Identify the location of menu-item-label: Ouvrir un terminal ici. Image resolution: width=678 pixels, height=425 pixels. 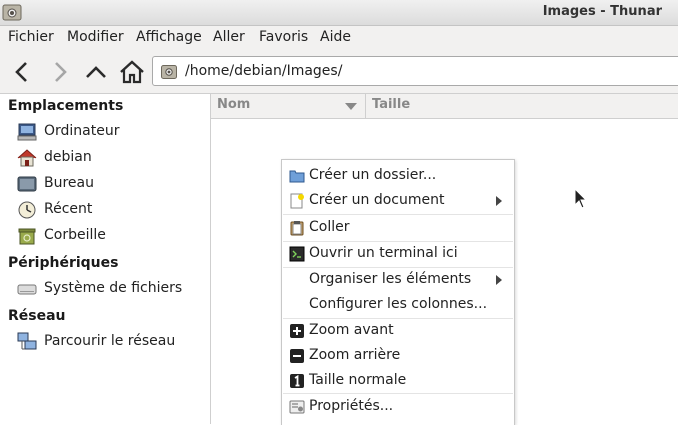
(383, 253).